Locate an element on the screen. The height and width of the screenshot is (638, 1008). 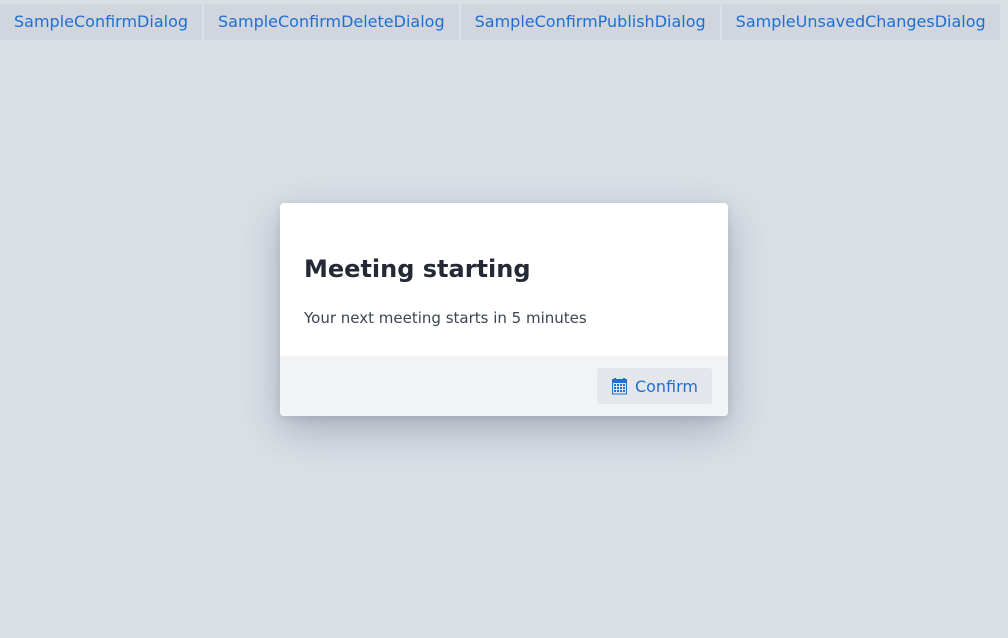
tab-sample-confirm-delete-dialog: SampleConfirmDeleteDialog is located at coordinates (331, 22).